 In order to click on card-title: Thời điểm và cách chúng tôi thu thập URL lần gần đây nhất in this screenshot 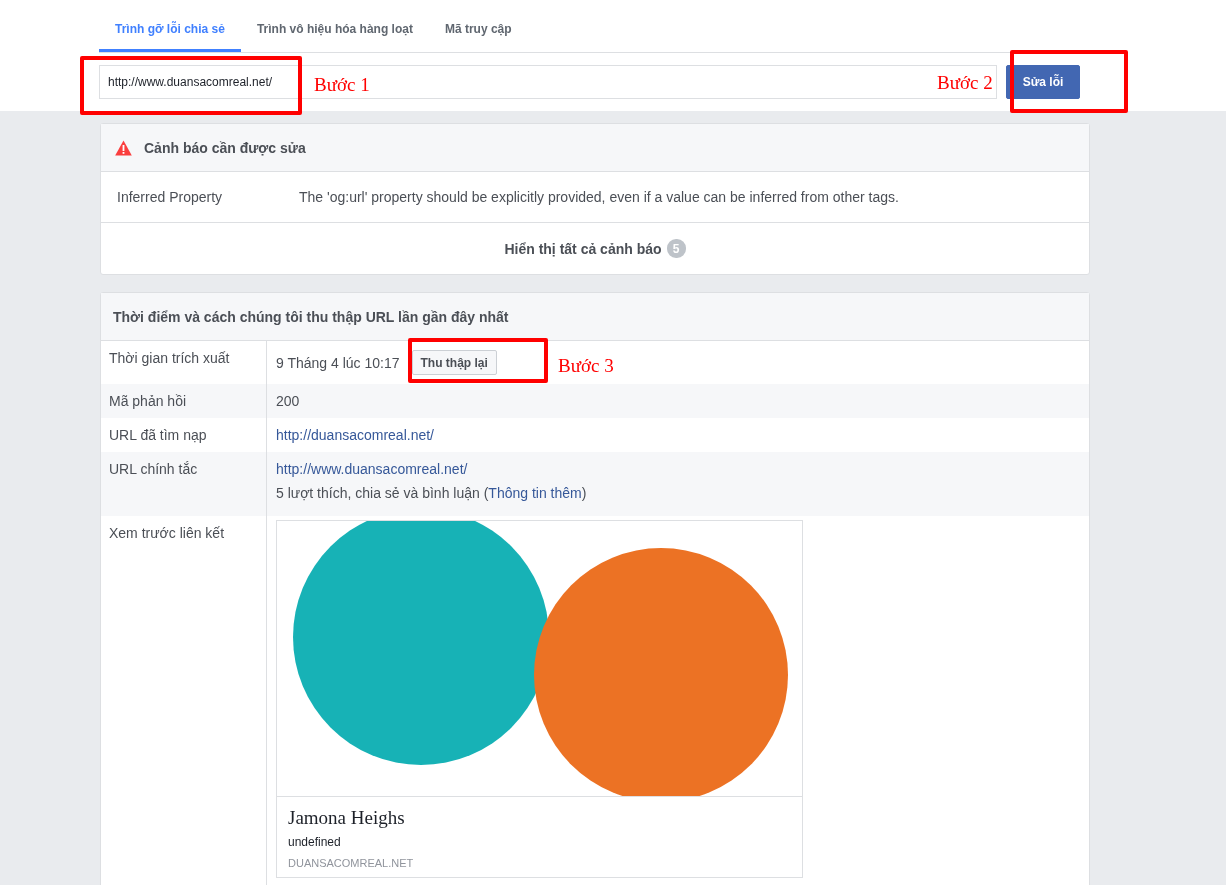, I will do `click(311, 316)`.